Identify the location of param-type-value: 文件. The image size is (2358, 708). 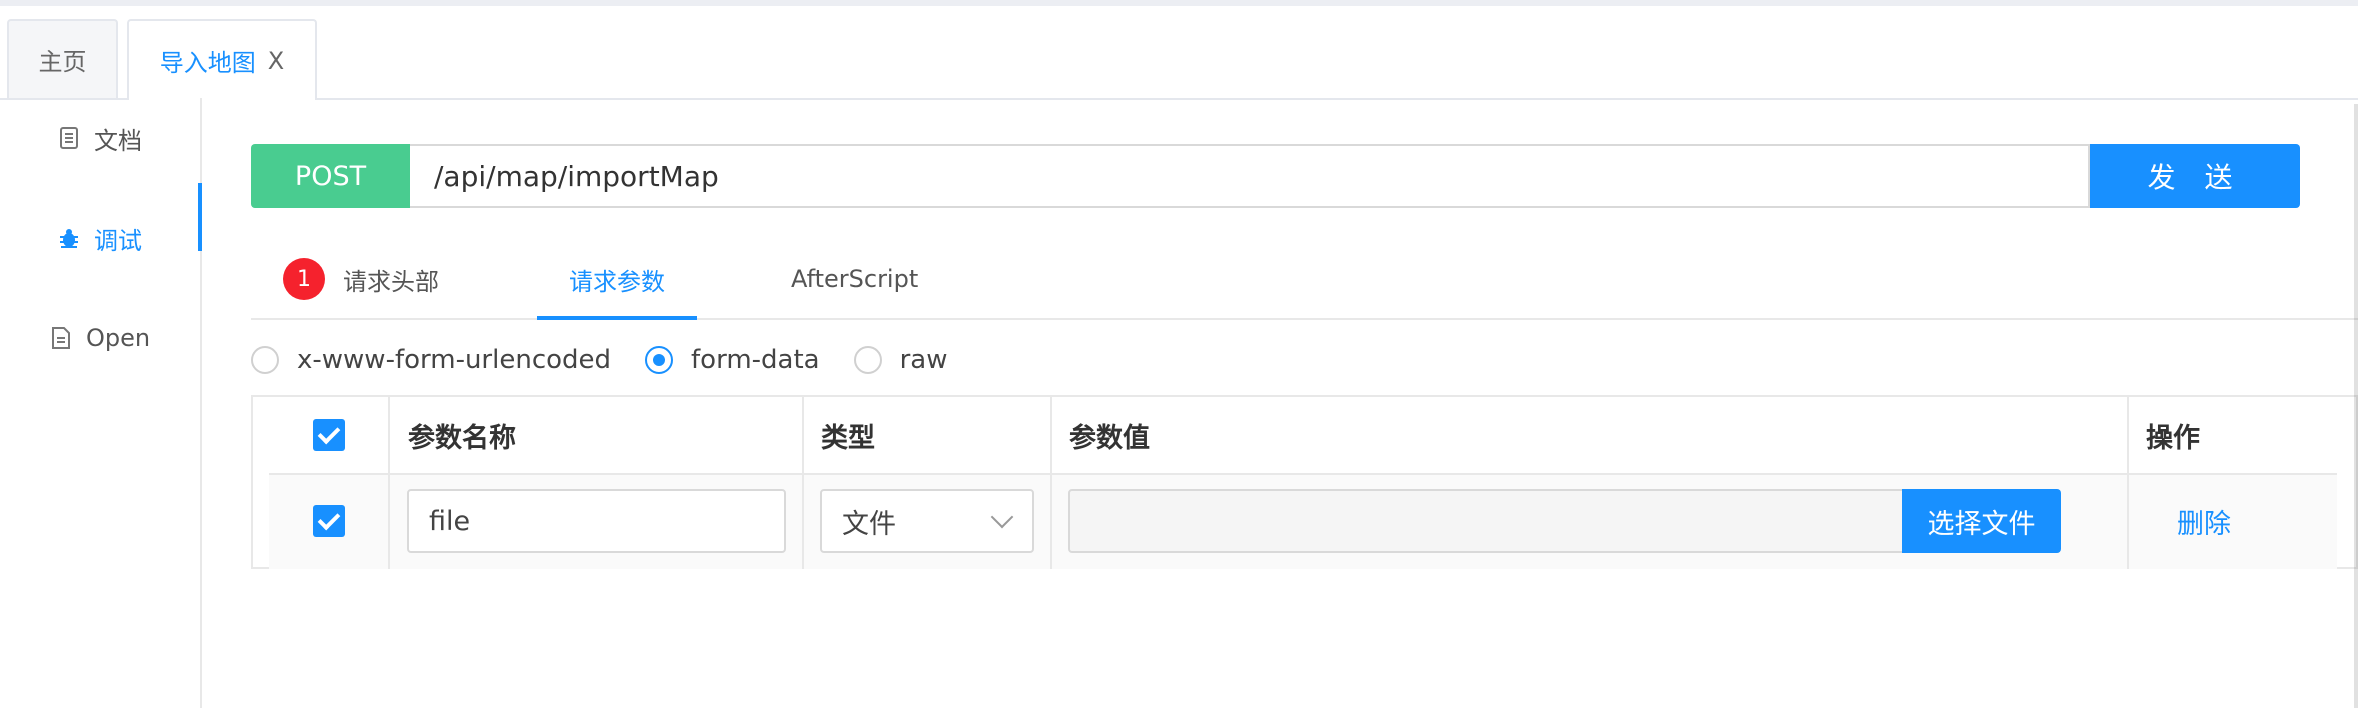
(869, 524).